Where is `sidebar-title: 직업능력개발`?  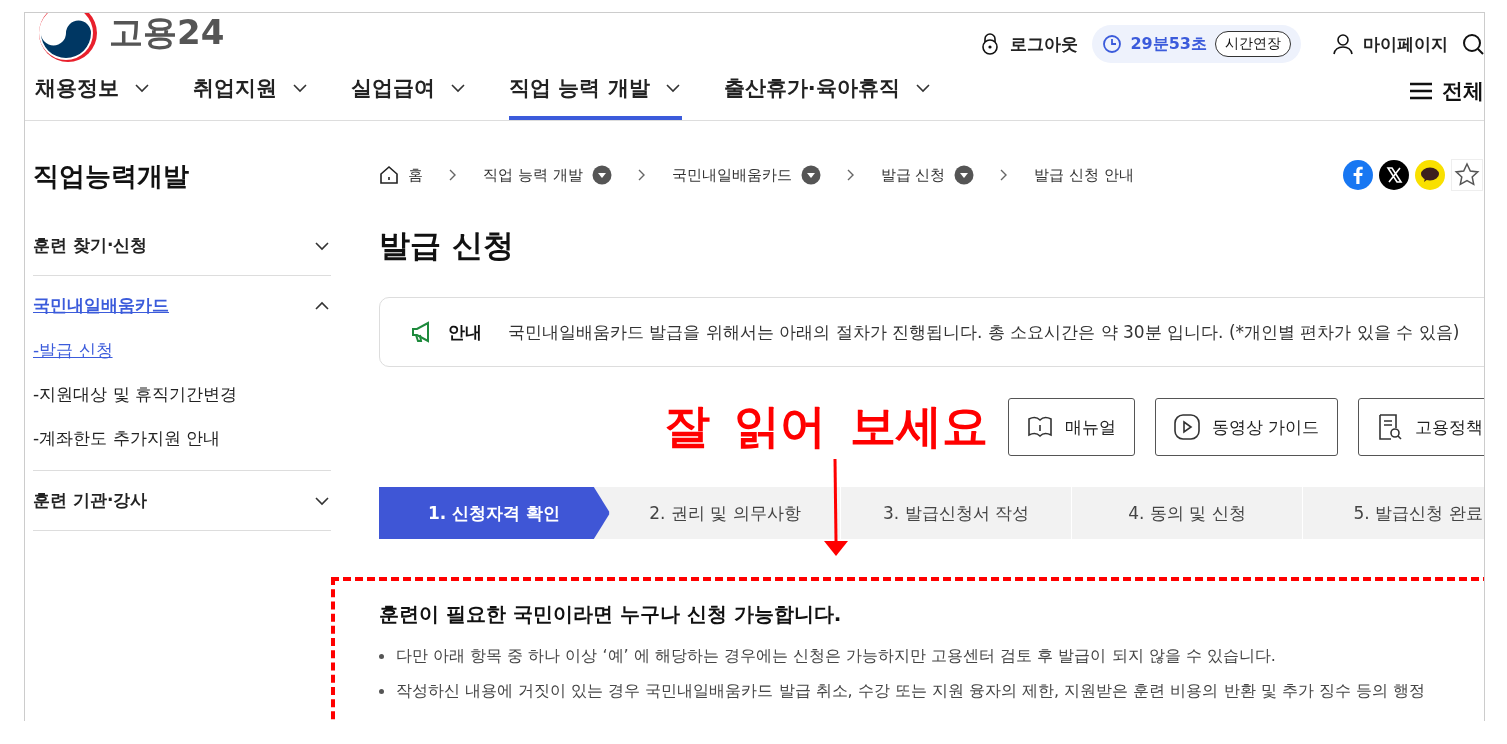
sidebar-title: 직업능력개발 is located at coordinates (111, 176).